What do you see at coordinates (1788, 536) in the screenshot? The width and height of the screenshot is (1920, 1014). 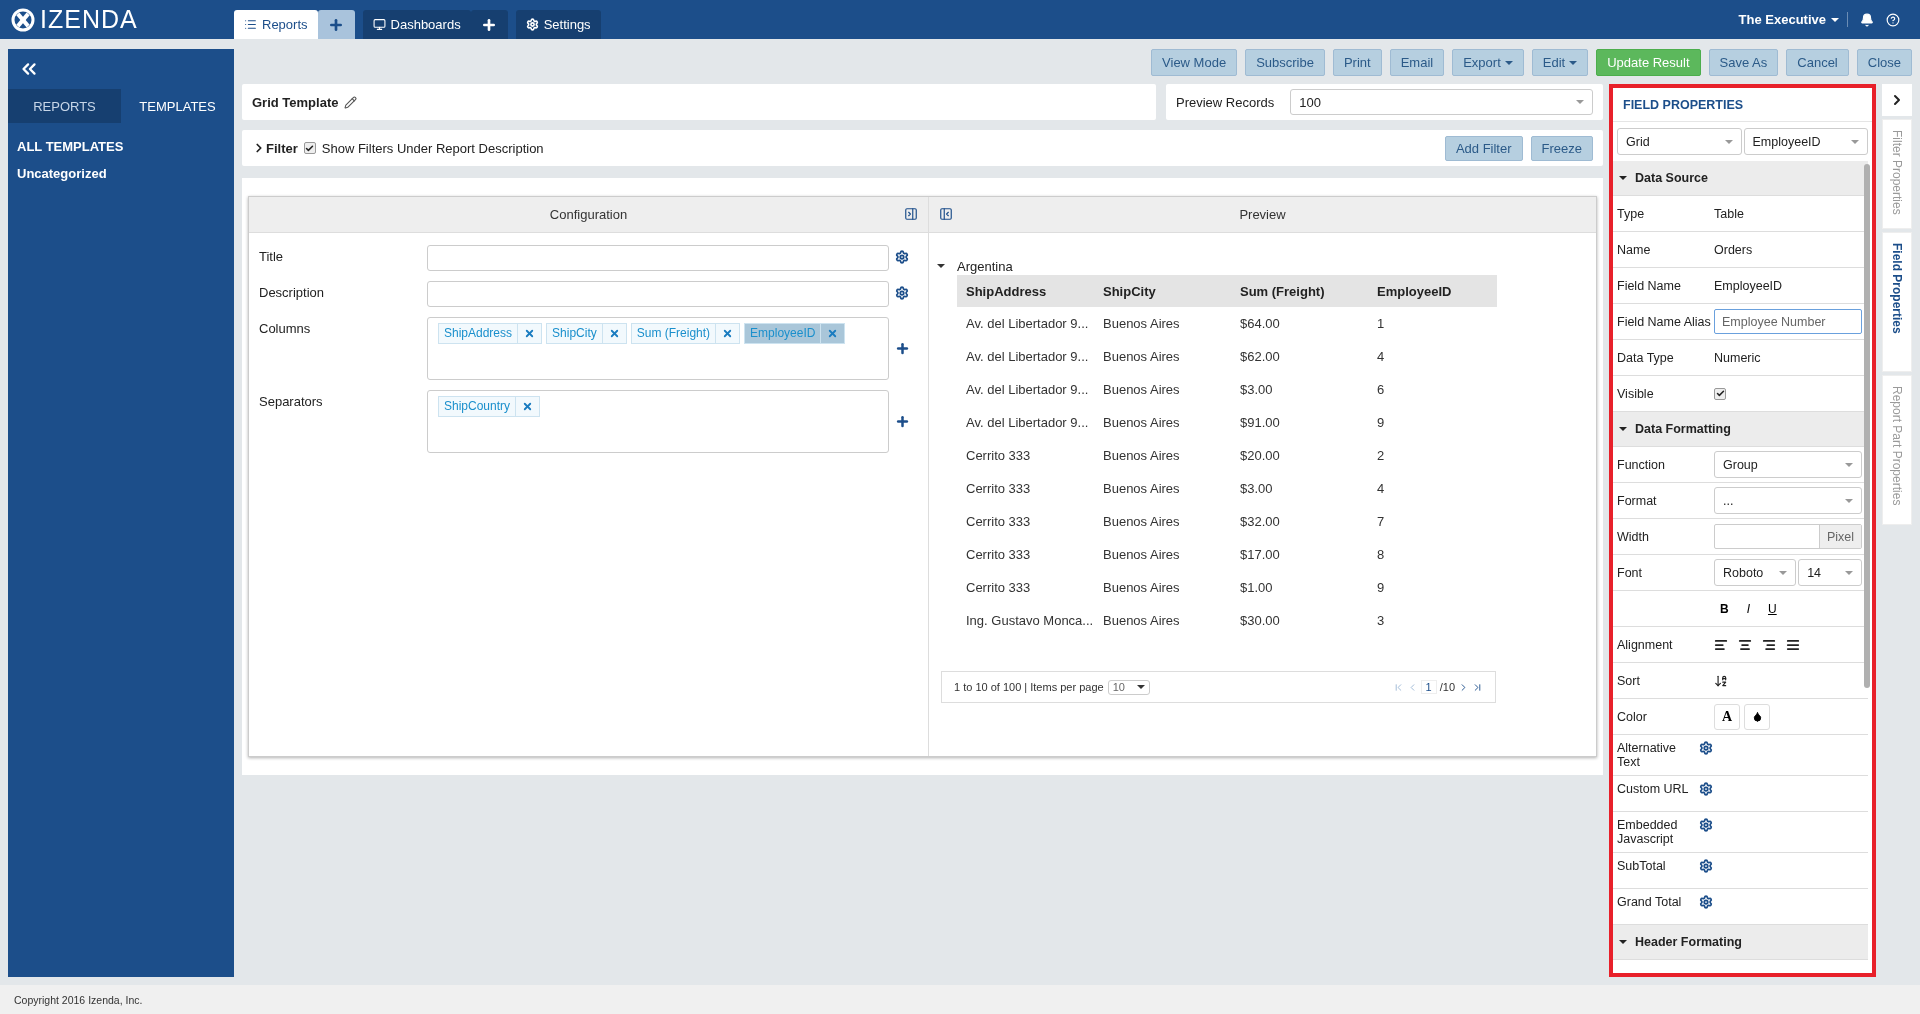 I see `width-field: Pixel` at bounding box center [1788, 536].